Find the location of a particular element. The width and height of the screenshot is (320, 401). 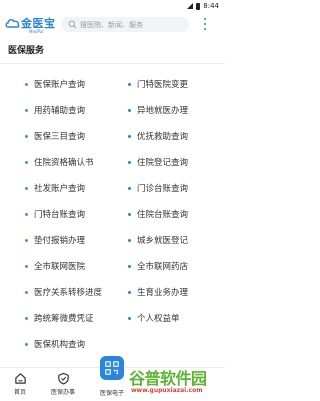

service-label: 异地就医办理 is located at coordinates (163, 111).